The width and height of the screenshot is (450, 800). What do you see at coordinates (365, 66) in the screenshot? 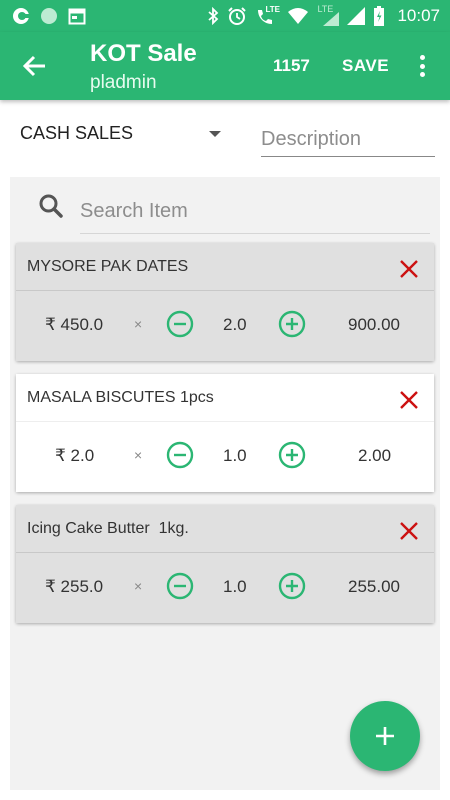
I see `save-button: SAVE` at bounding box center [365, 66].